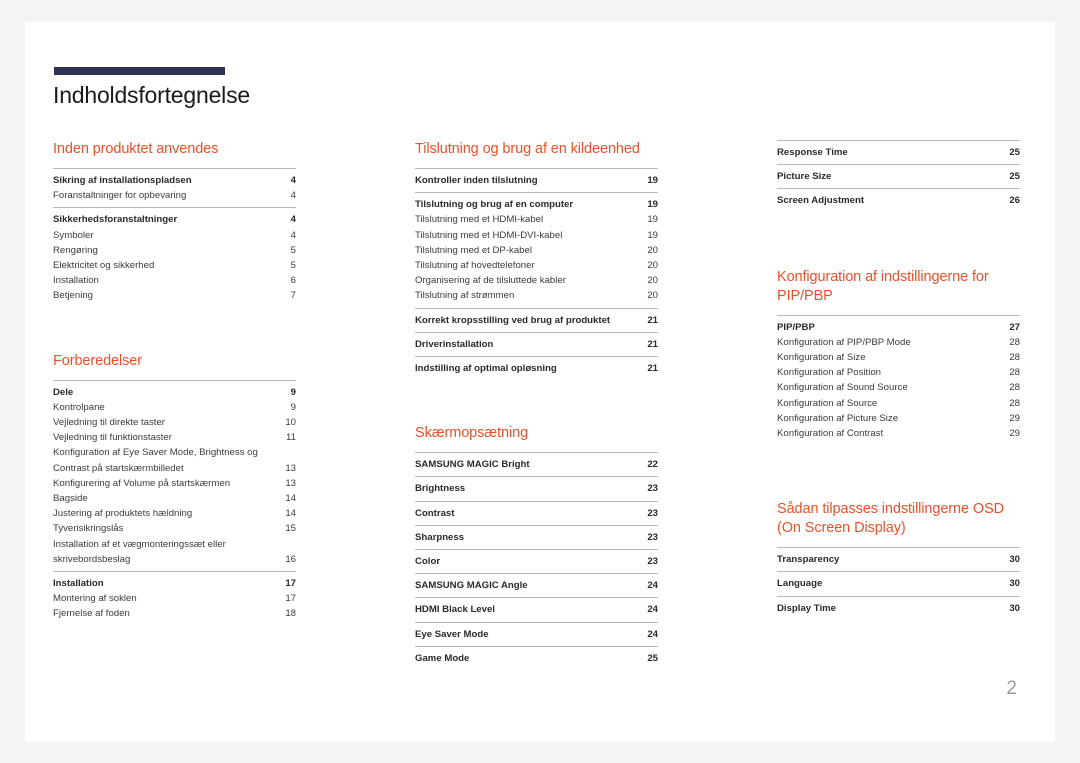  What do you see at coordinates (898, 342) in the screenshot?
I see `toc-entry: Konfiguration af PIP/PBP Mode 28` at bounding box center [898, 342].